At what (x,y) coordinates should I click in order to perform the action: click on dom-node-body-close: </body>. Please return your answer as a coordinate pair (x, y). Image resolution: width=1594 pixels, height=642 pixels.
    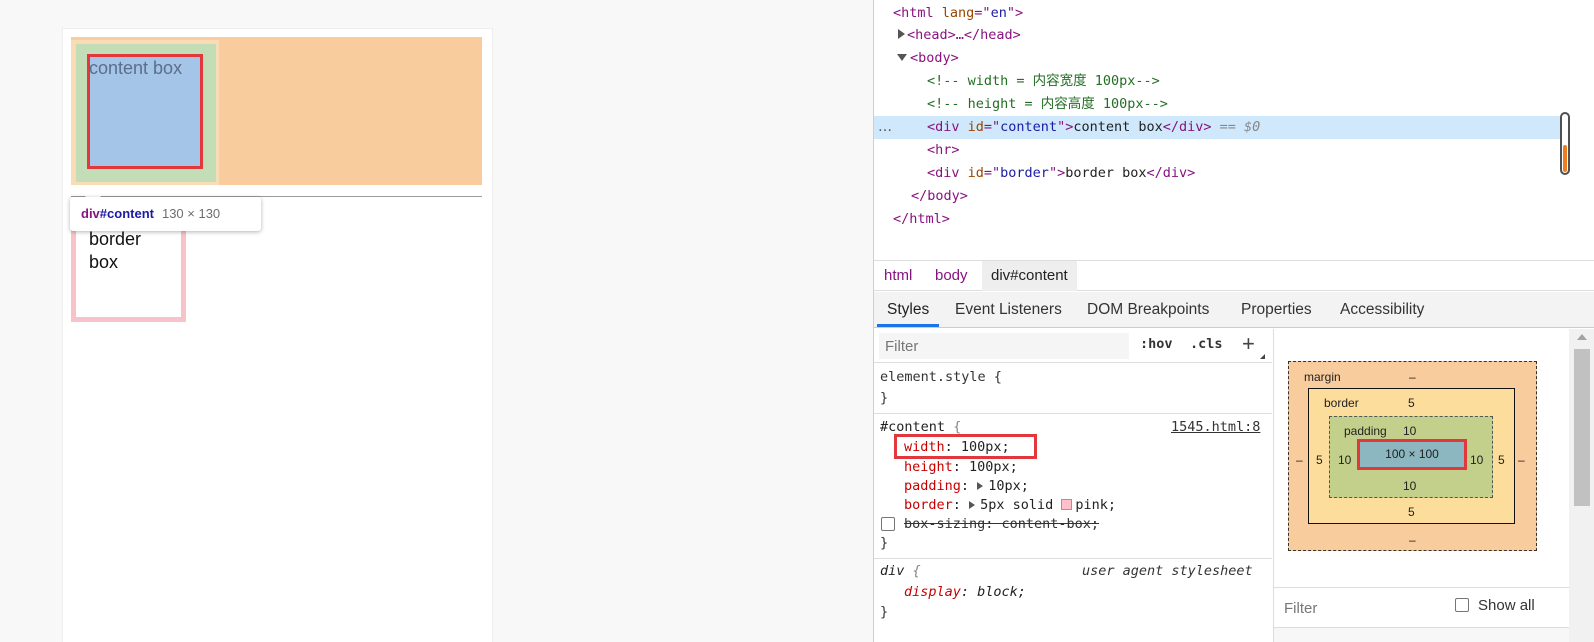
    Looking at the image, I should click on (939, 196).